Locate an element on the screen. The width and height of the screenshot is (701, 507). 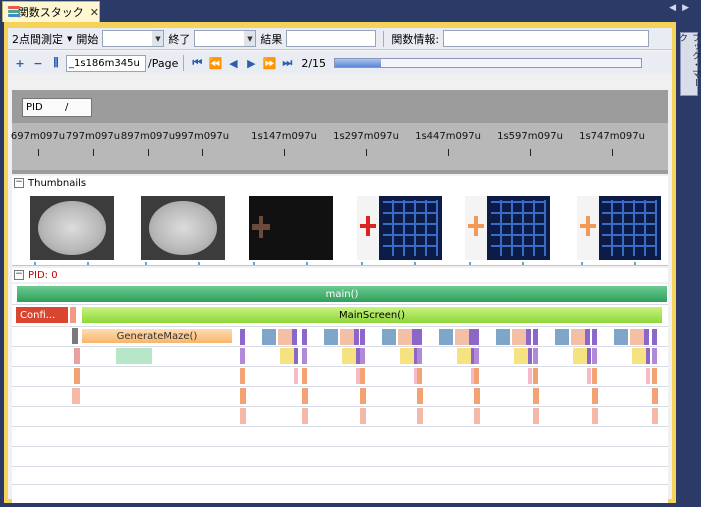
forward-button: ▶ is located at coordinates (251, 63).